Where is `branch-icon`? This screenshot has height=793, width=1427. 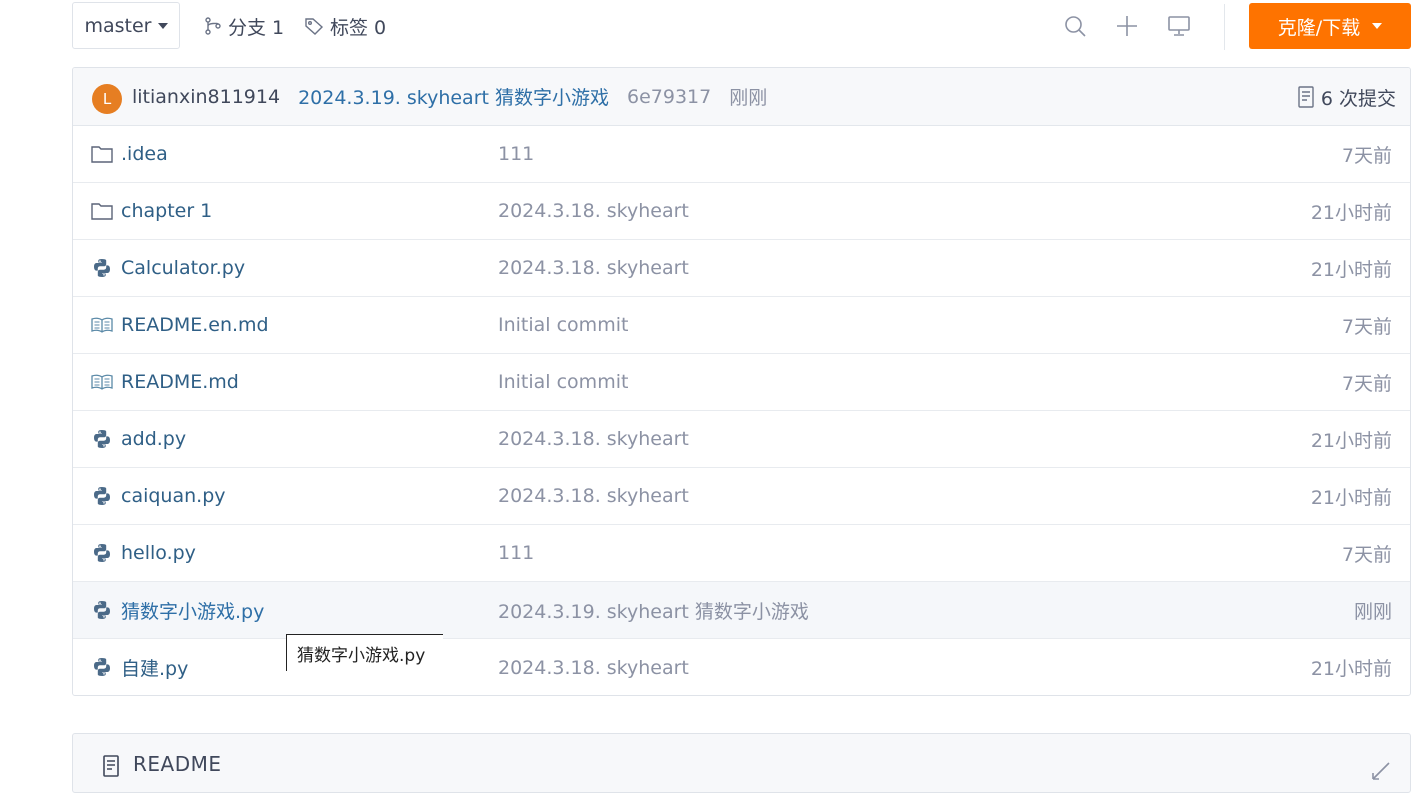
branch-icon is located at coordinates (213, 26).